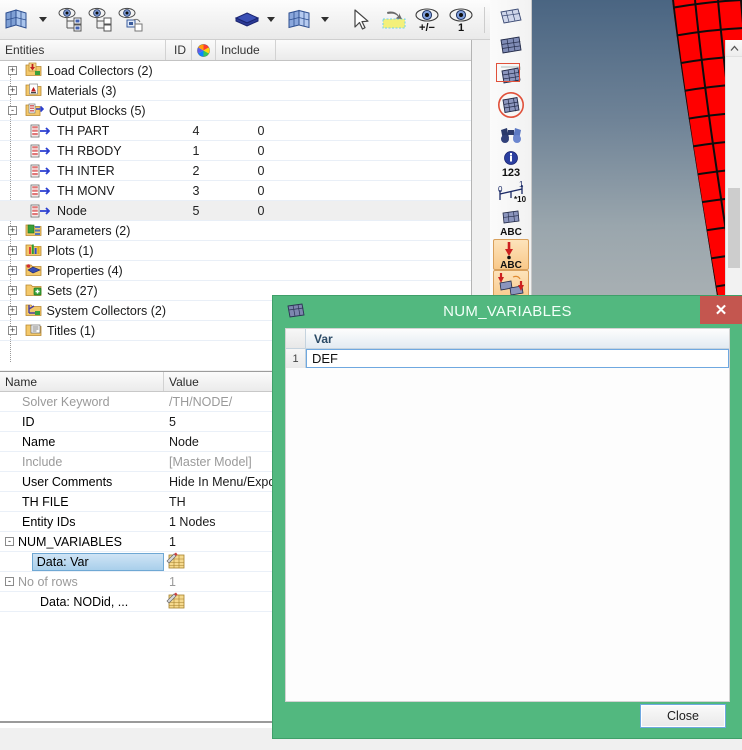 The image size is (742, 750). What do you see at coordinates (235, 71) in the screenshot?
I see `tree-row-load-collectors: + Load Collectors (2)` at bounding box center [235, 71].